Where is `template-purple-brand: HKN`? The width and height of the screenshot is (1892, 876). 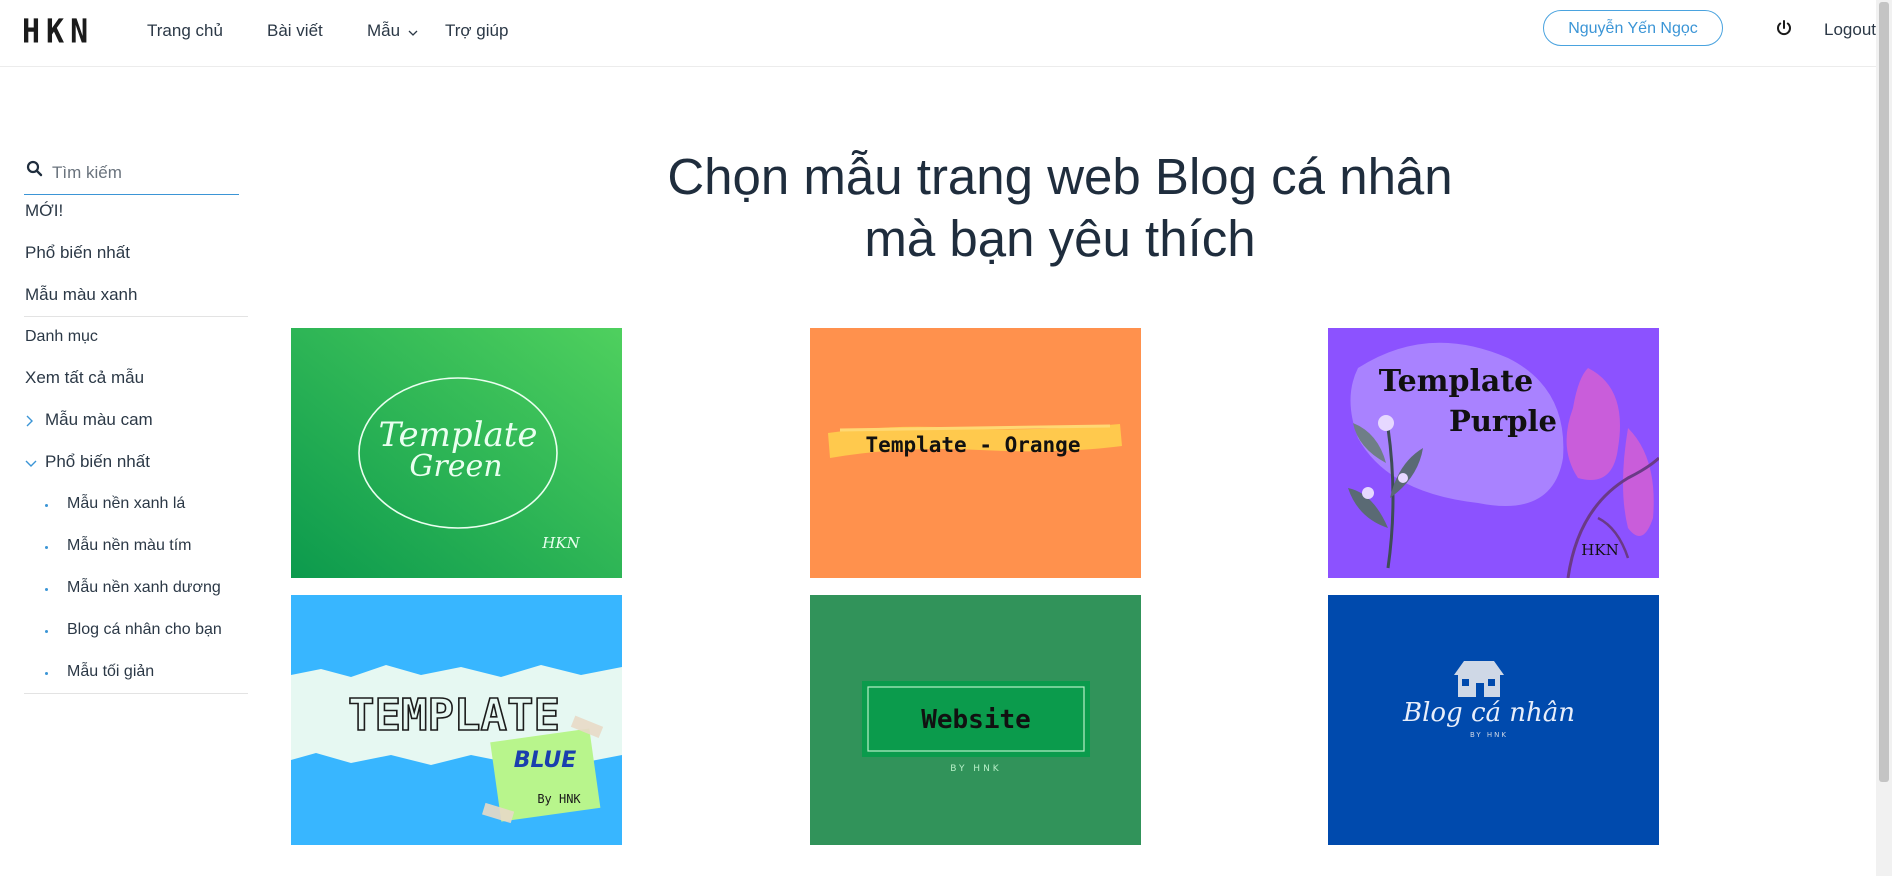
template-purple-brand: HKN is located at coordinates (1599, 550).